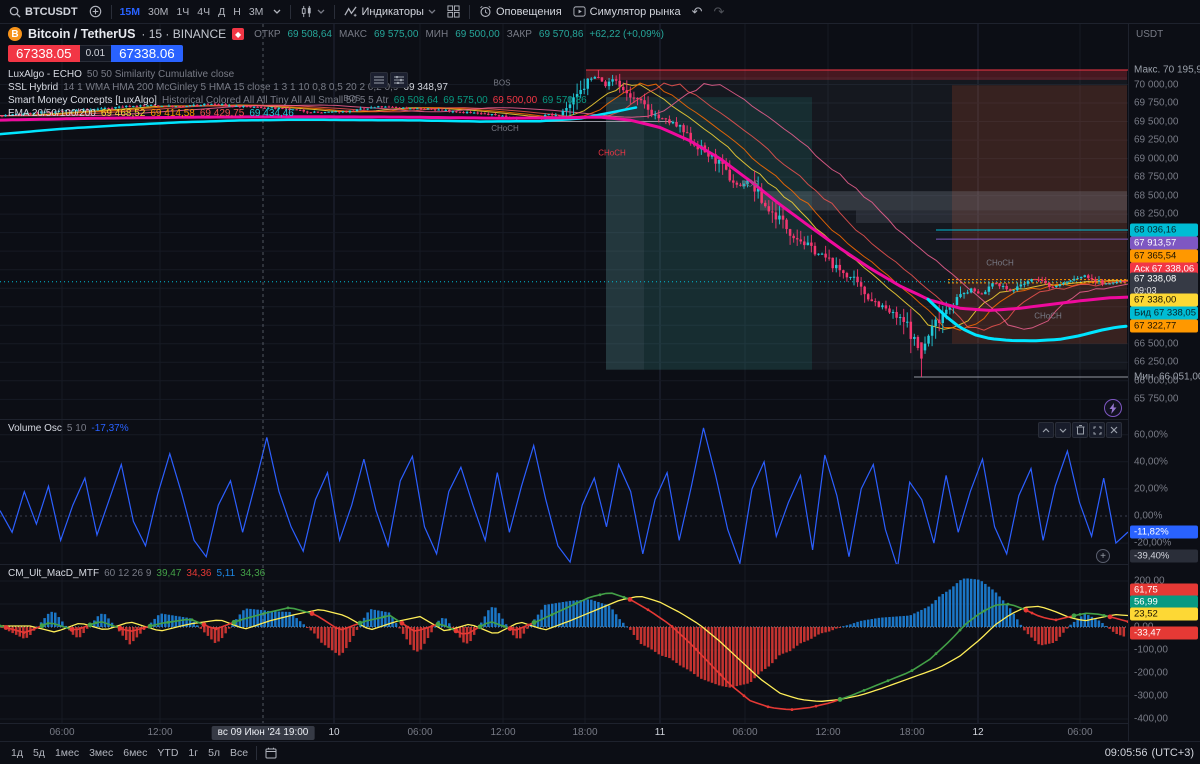  Describe the element at coordinates (172, 113) in the screenshot. I see `indicator-value: 69 414,58` at that location.